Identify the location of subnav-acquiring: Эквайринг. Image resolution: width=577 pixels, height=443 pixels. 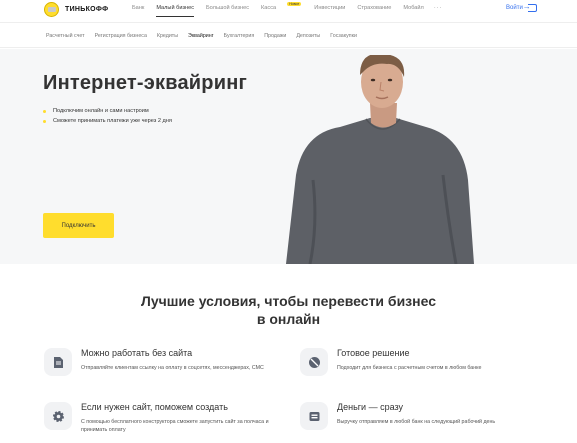
(201, 36).